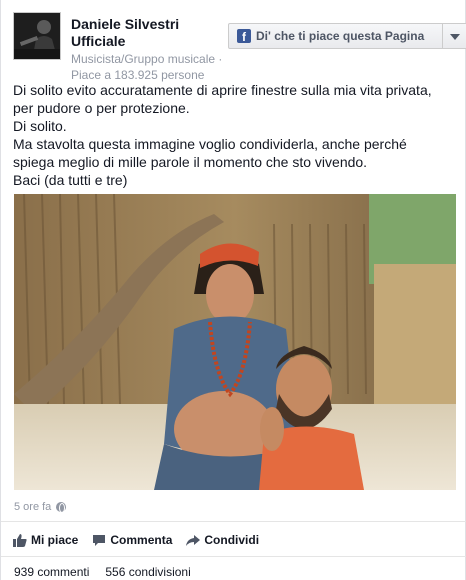  I want to click on share-icon, so click(193, 540).